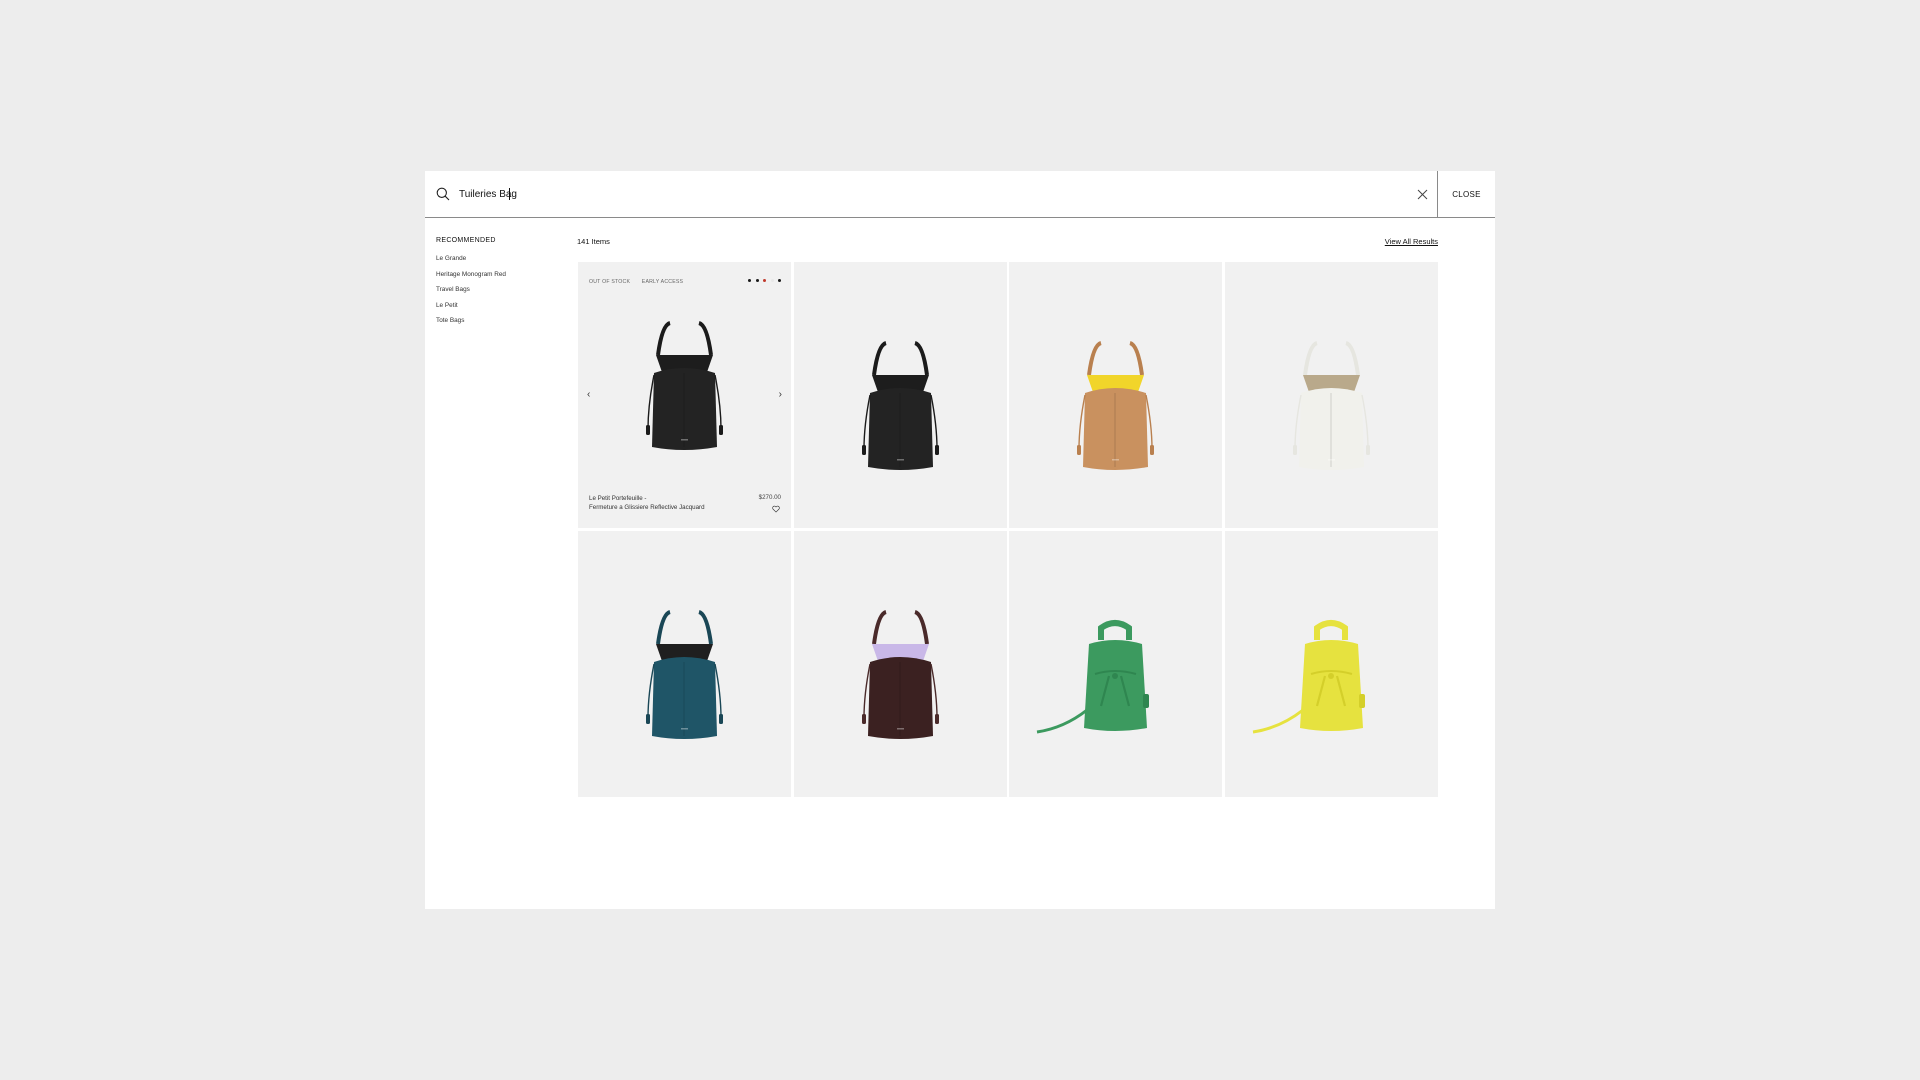 The image size is (1920, 1080). Describe the element at coordinates (588, 395) in the screenshot. I see `previous-image-arrow-icon: ‹` at that location.